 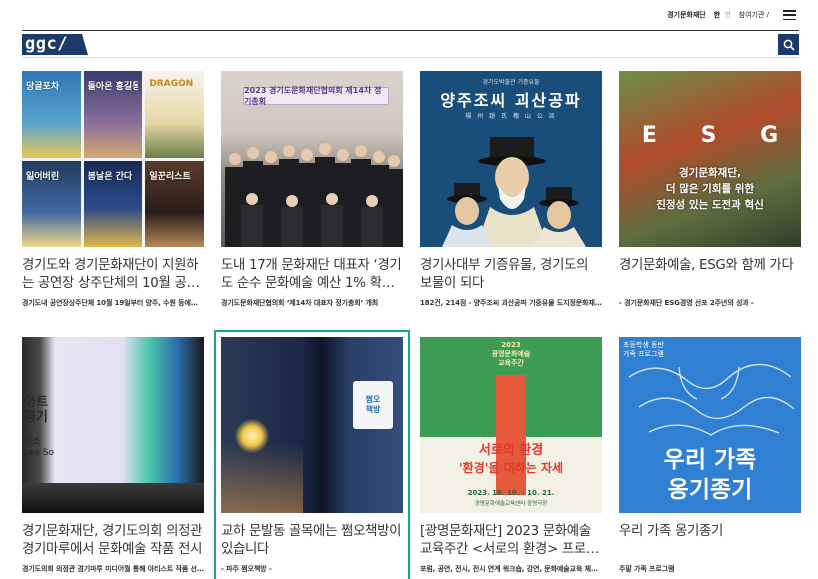 What do you see at coordinates (511, 569) in the screenshot?
I see `card-description: 포럼, 공연, 전시, 전시 연계 워크숍, 강연, 문화예술교육 체험 등` at bounding box center [511, 569].